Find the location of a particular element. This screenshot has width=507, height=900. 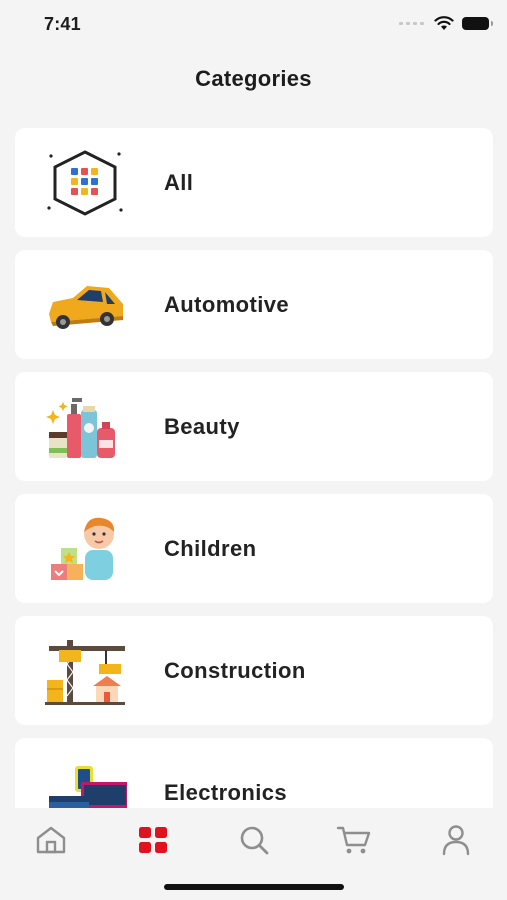

profile-icon is located at coordinates (456, 840).